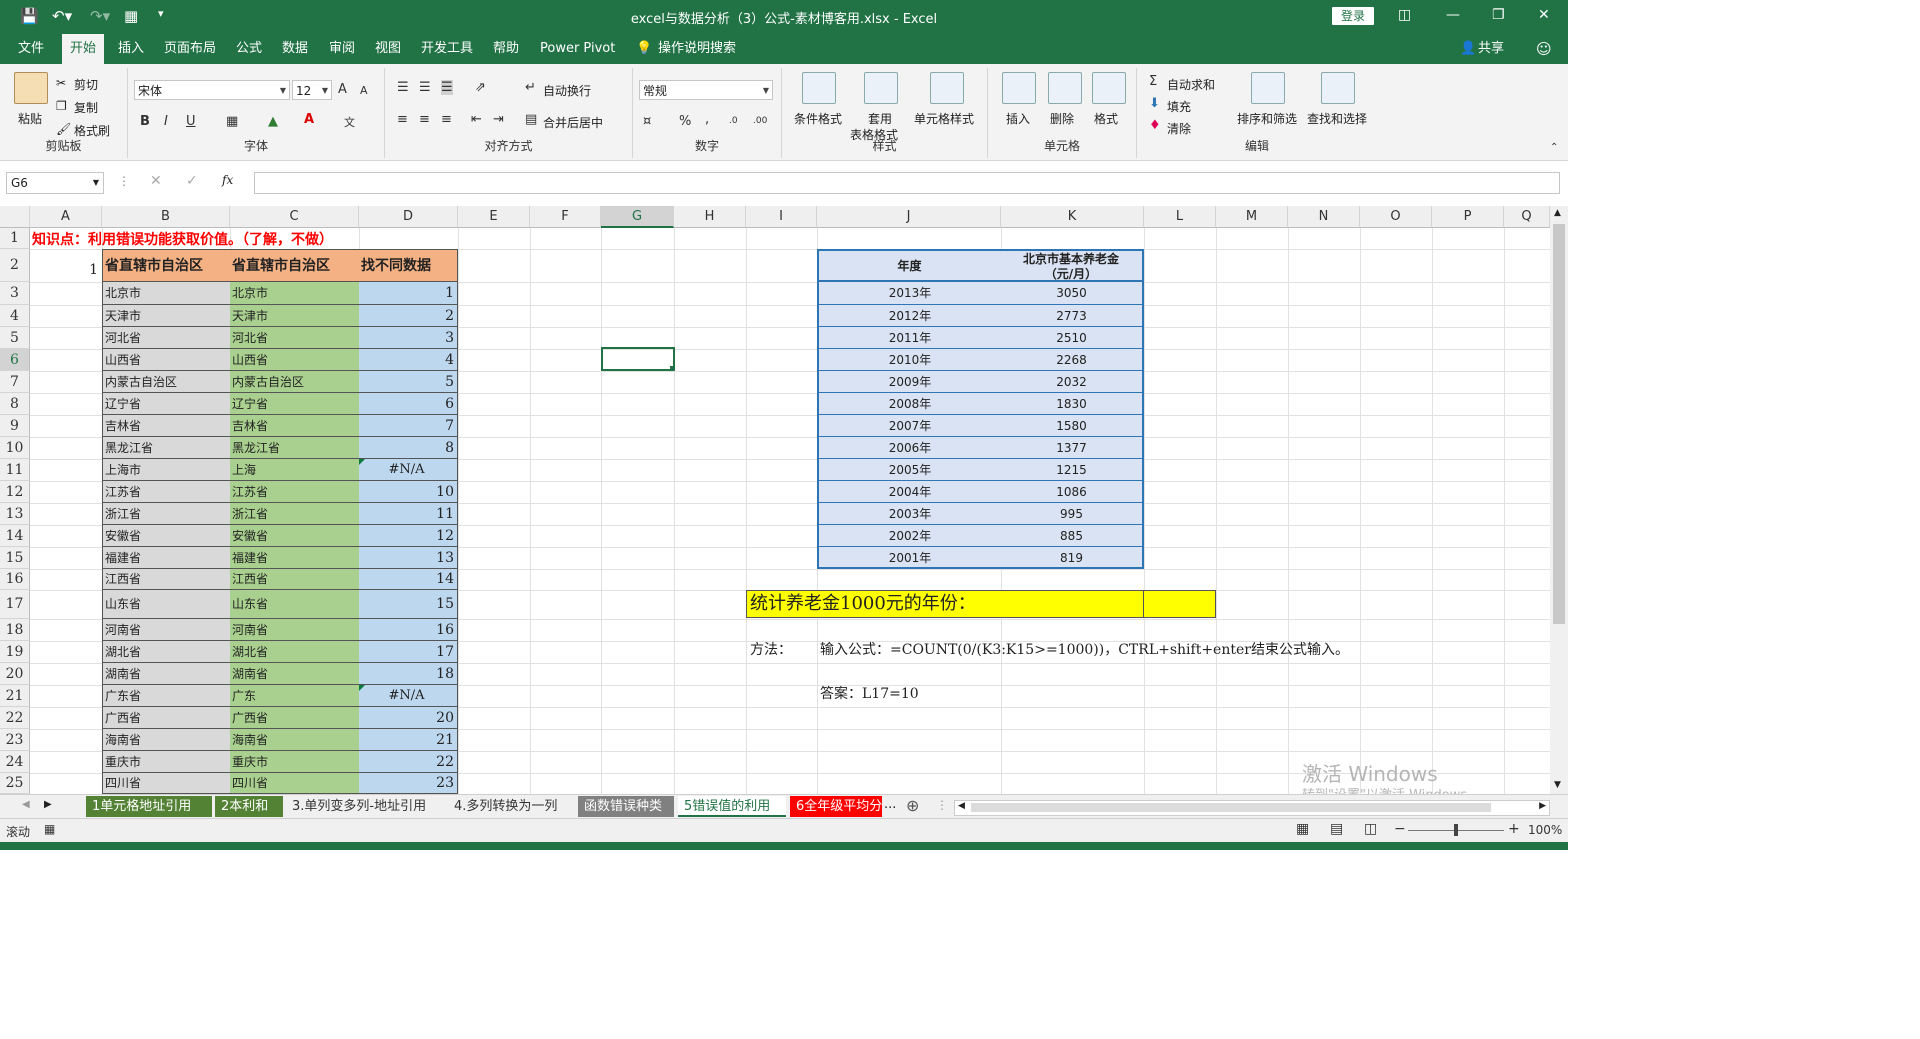 Image resolution: width=1920 pixels, height=1039 pixels. I want to click on currency-icon: ¤, so click(647, 121).